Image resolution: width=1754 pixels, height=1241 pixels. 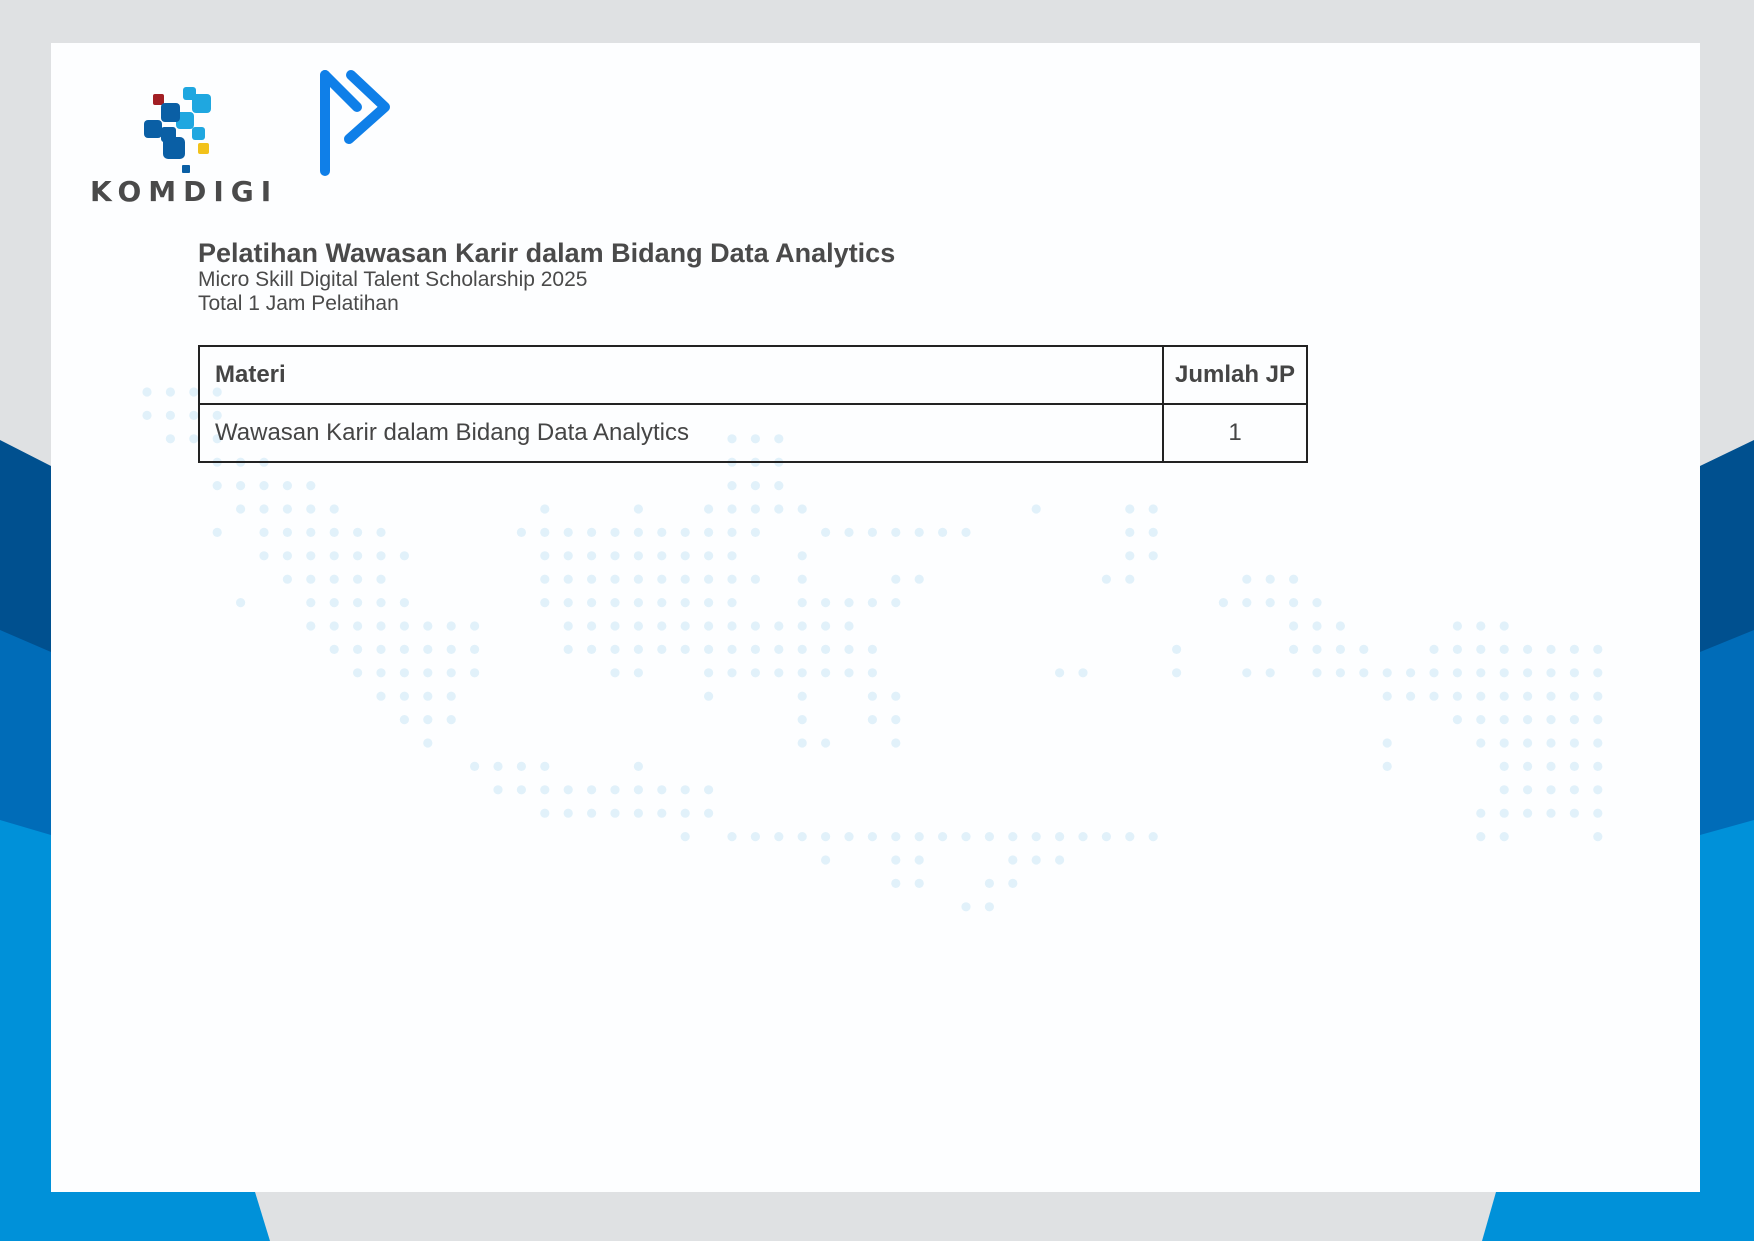 What do you see at coordinates (184, 191) in the screenshot?
I see `komdigi-wordmark: KOMDIGI` at bounding box center [184, 191].